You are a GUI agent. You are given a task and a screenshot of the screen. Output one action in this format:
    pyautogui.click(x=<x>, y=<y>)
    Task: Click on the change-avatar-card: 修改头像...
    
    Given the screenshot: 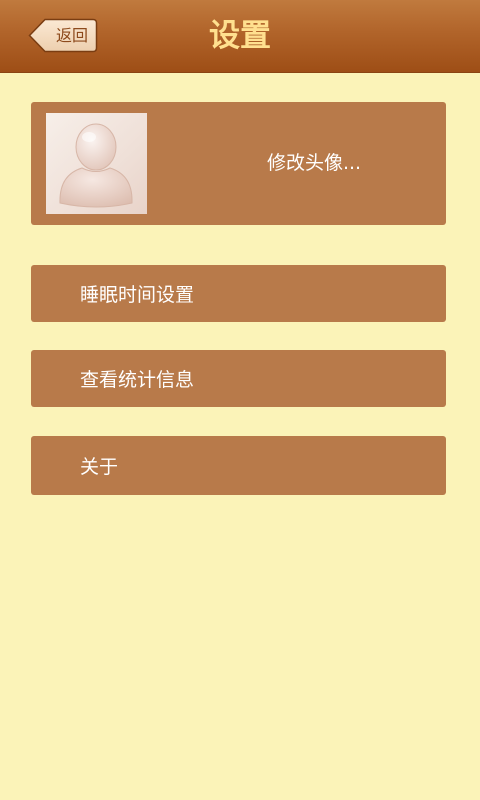 What is the action you would take?
    pyautogui.click(x=238, y=163)
    